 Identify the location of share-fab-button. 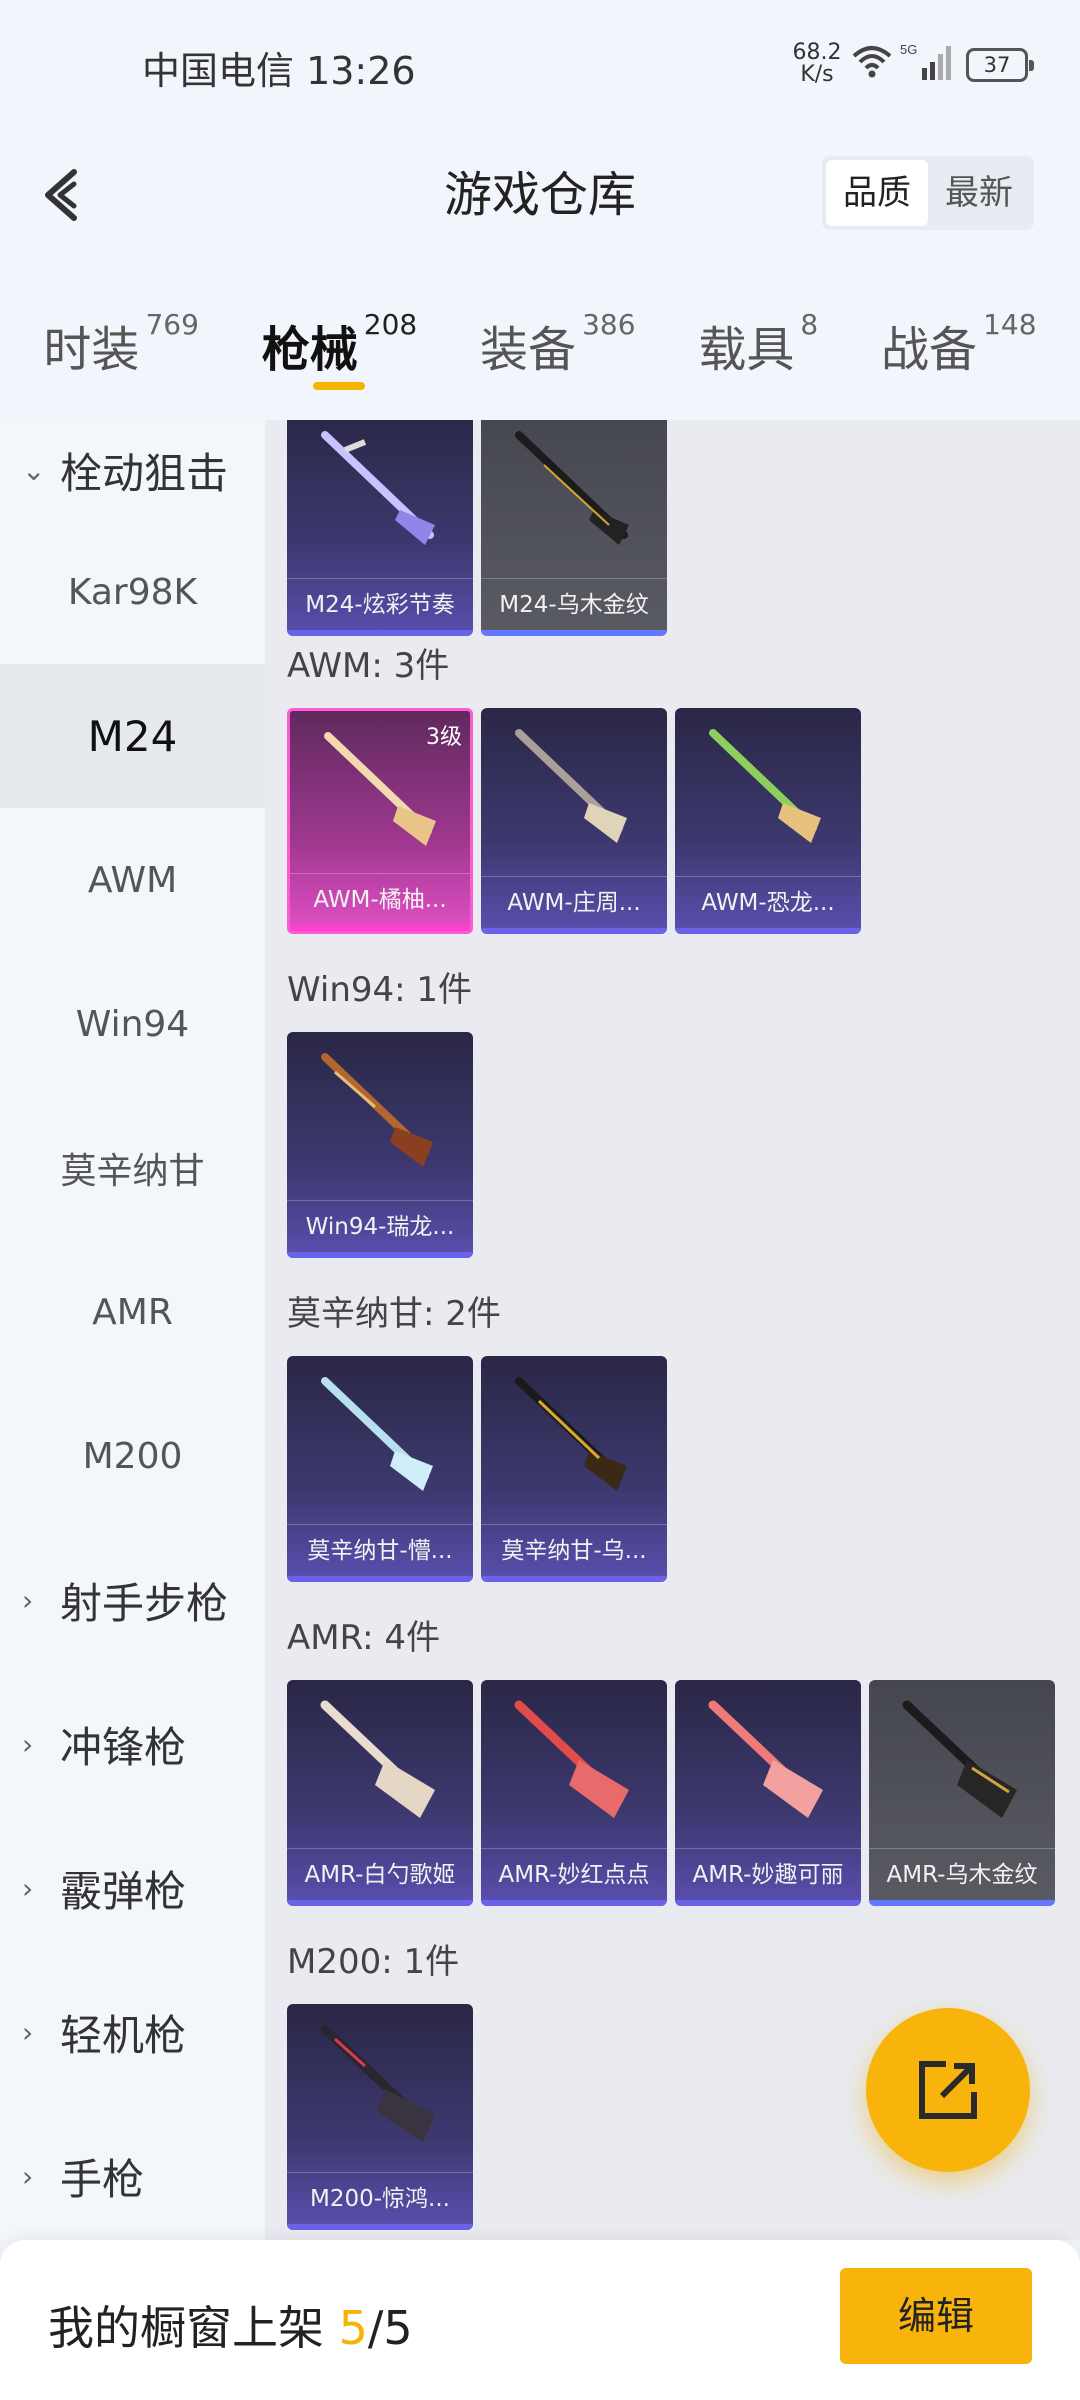
(948, 2090).